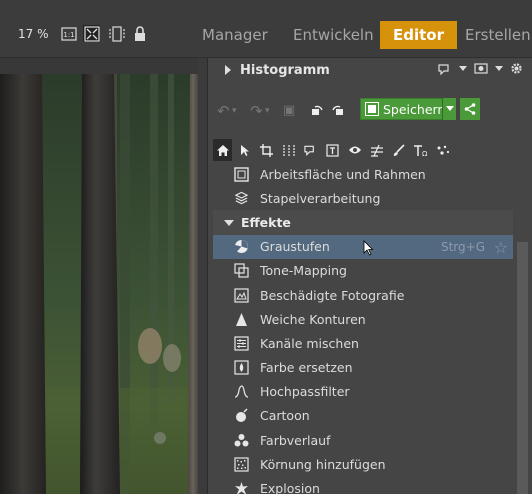  I want to click on mouse-cursor-icon, so click(368, 249).